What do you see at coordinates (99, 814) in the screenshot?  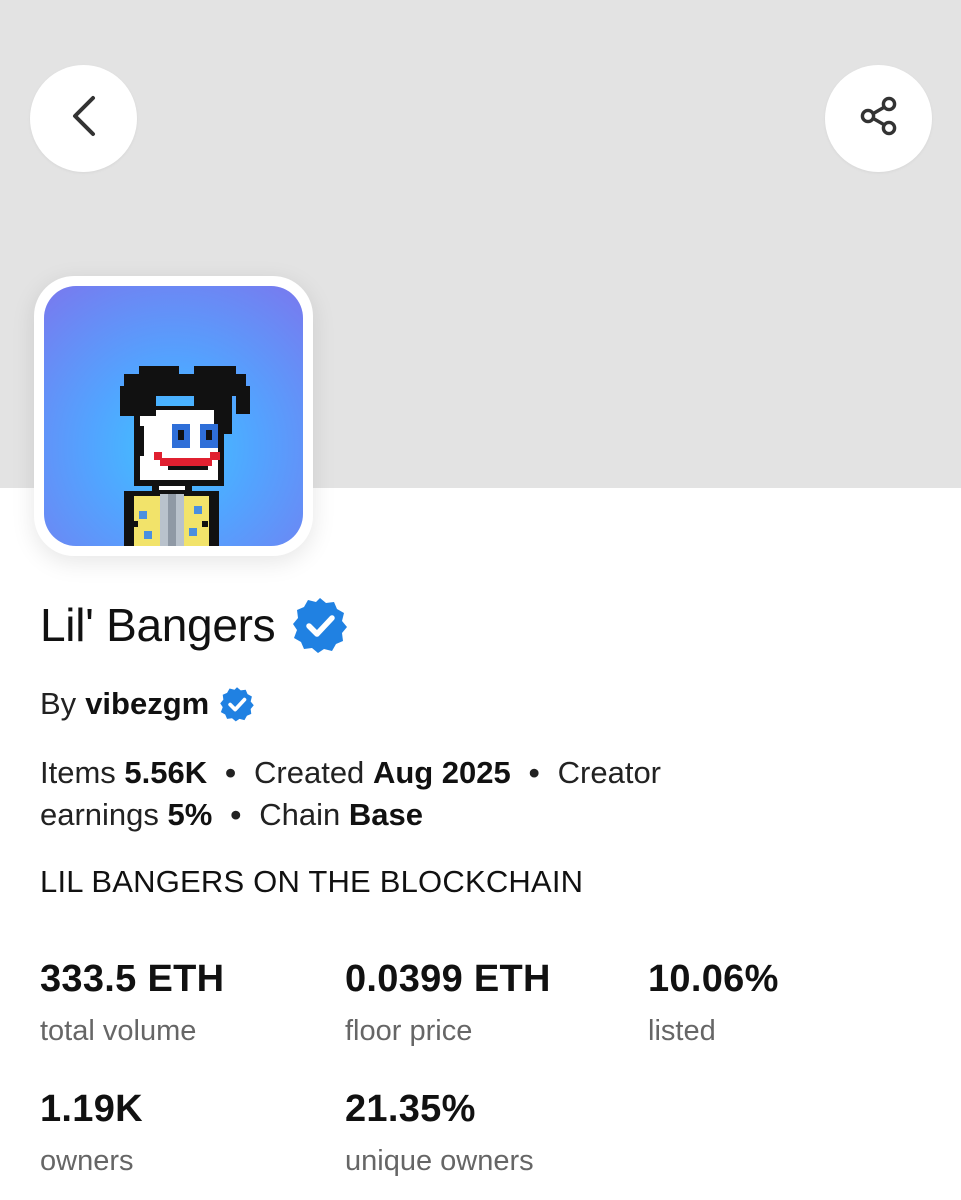 I see `earnings-label-2: earnings` at bounding box center [99, 814].